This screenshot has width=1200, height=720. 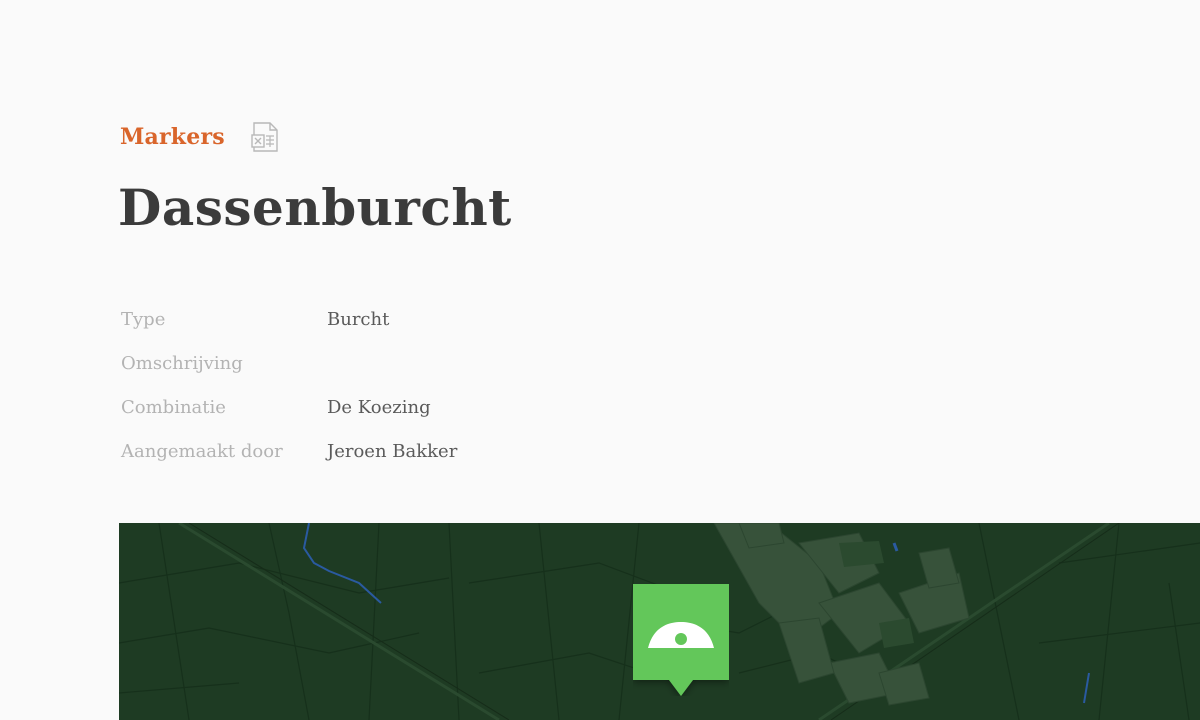 I want to click on badger-burrow-icon, so click(x=681, y=640).